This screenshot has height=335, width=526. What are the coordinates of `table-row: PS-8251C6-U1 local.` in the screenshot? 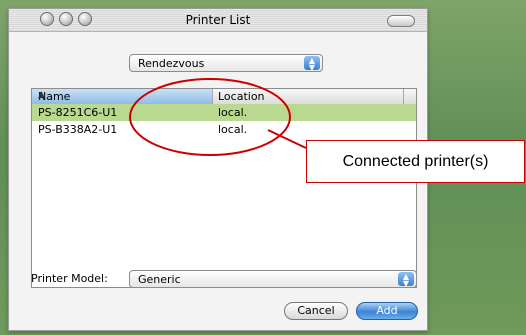 It's located at (224, 112).